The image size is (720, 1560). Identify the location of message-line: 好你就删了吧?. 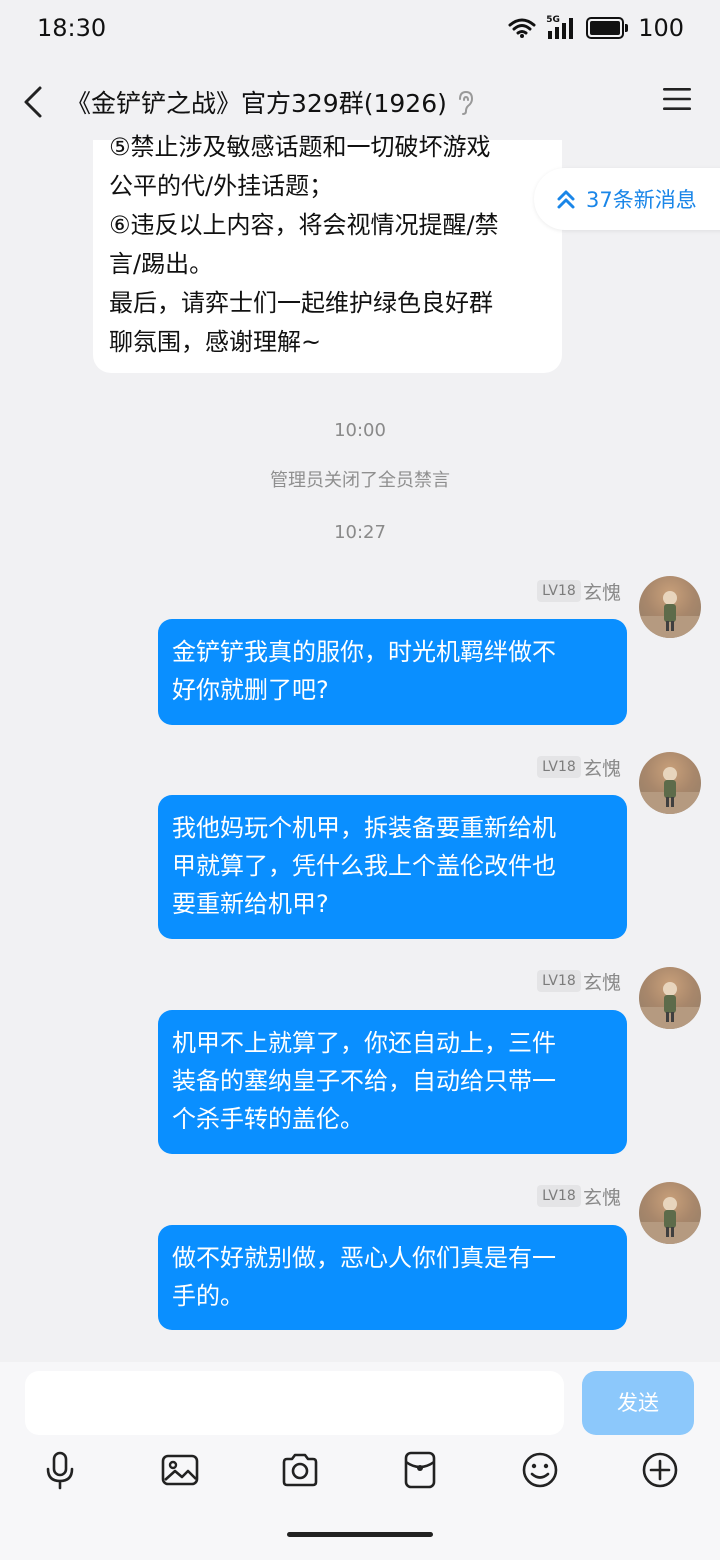
(250, 690).